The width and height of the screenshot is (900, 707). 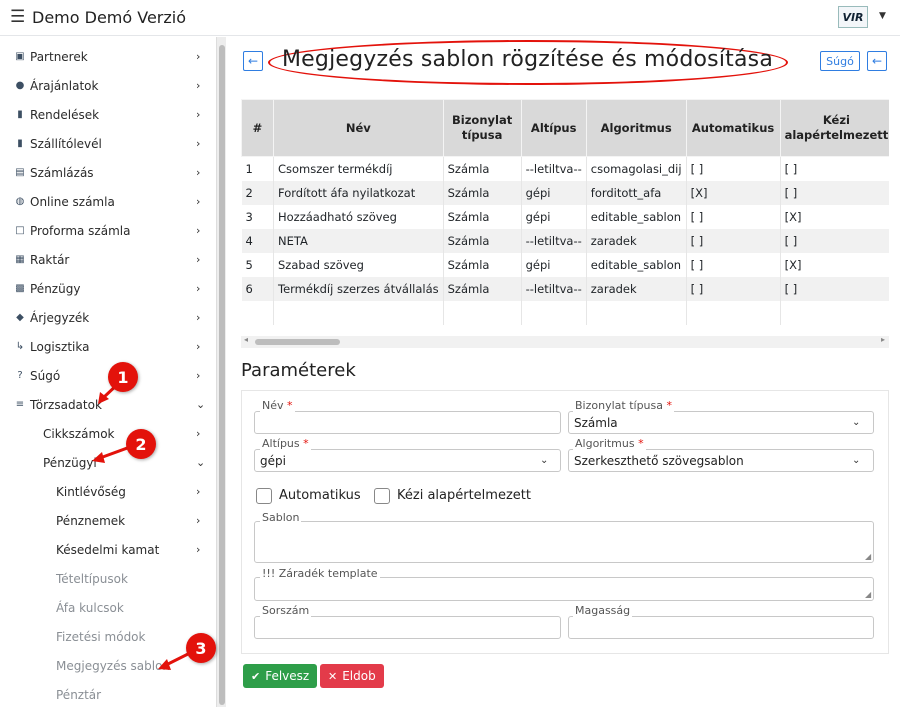 What do you see at coordinates (862, 17) in the screenshot?
I see `vir-logo: VIR ▼` at bounding box center [862, 17].